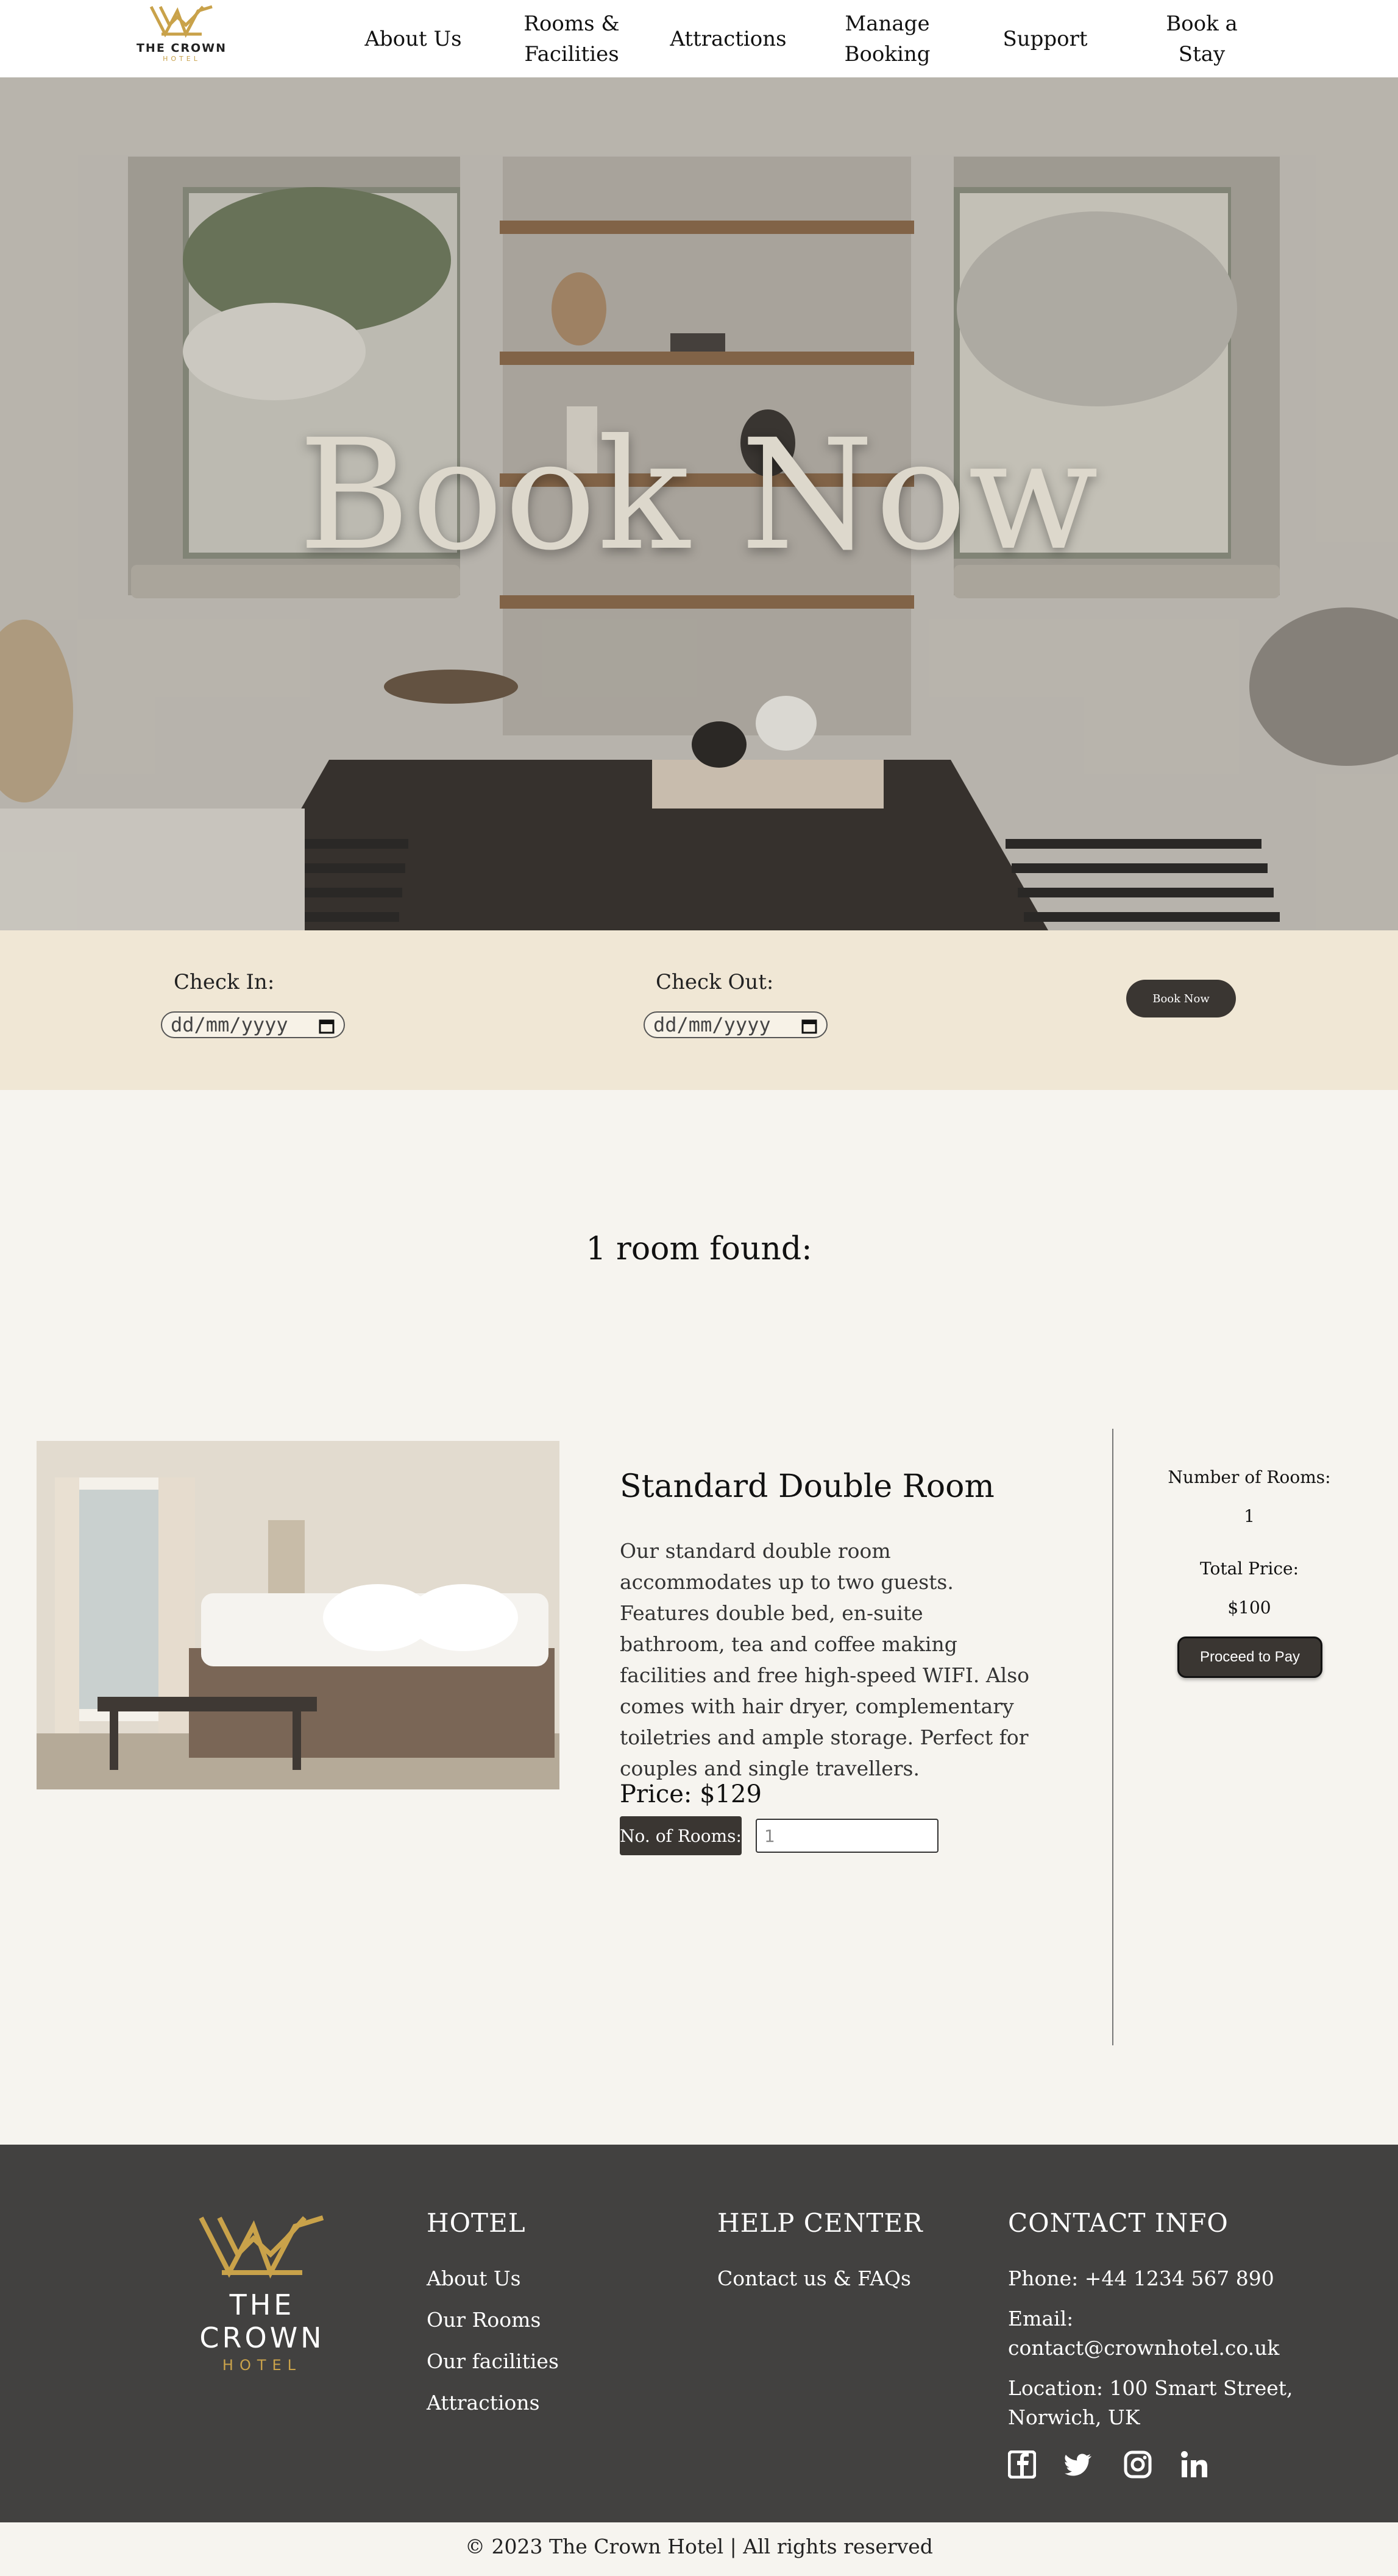  Describe the element at coordinates (1112, 1737) in the screenshot. I see `divider` at that location.